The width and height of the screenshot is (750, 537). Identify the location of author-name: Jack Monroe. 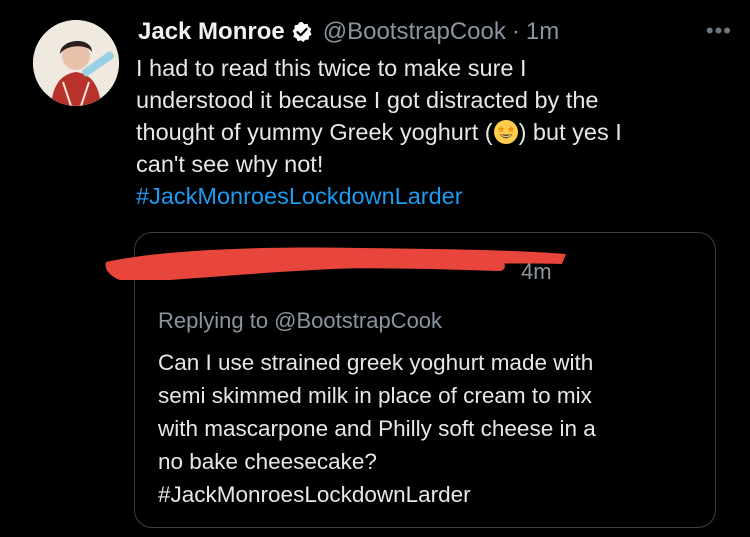
(211, 32).